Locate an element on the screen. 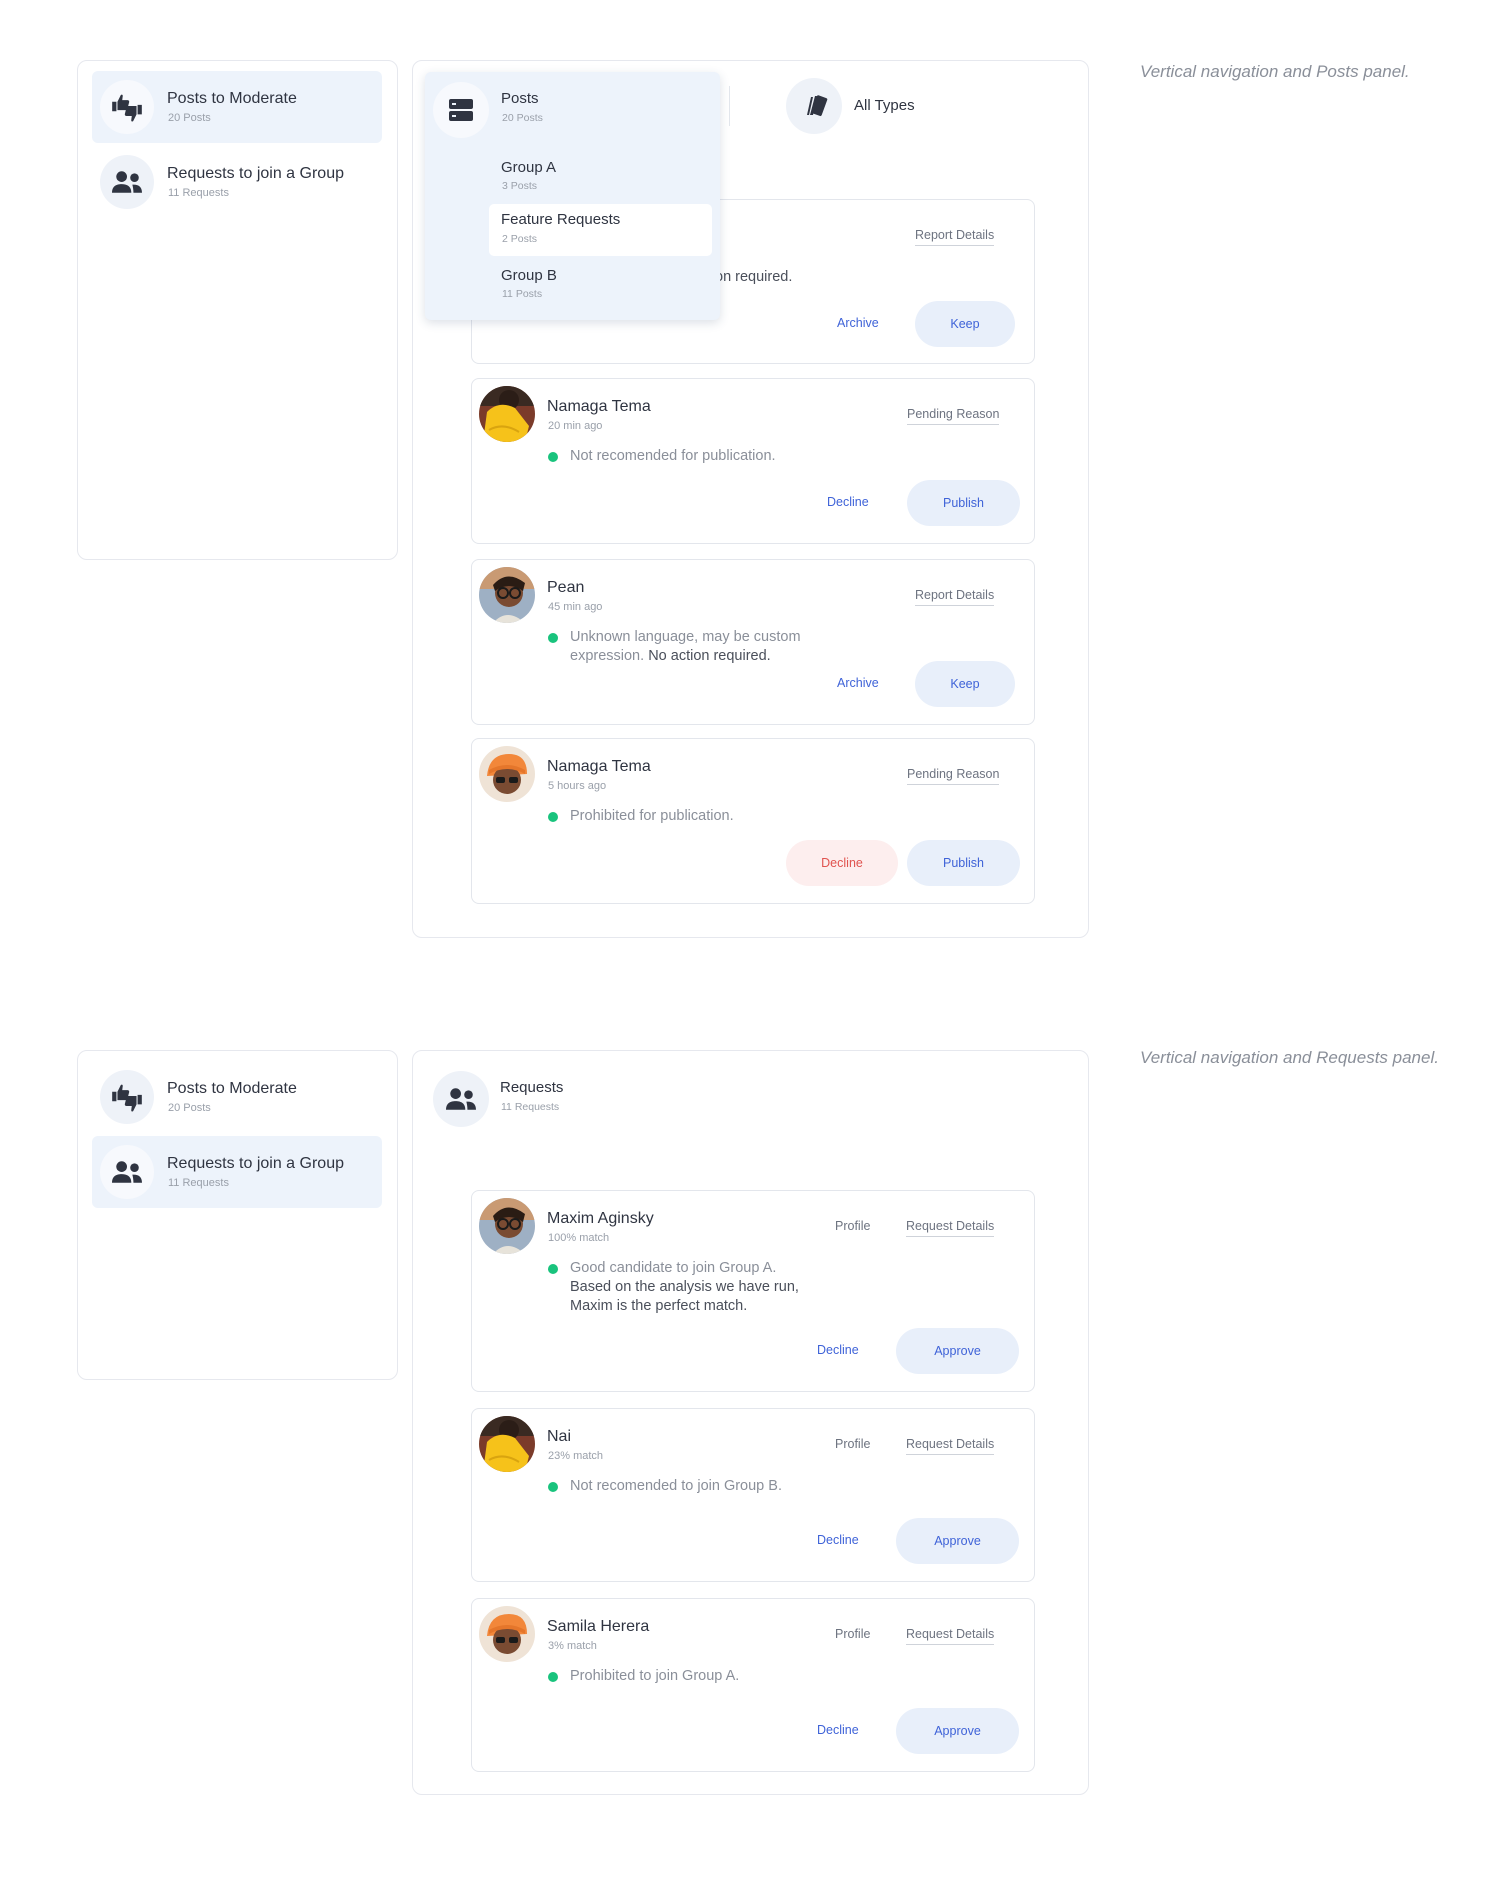  request-message-line-1: Good candidate to join Group A. is located at coordinates (673, 1268).